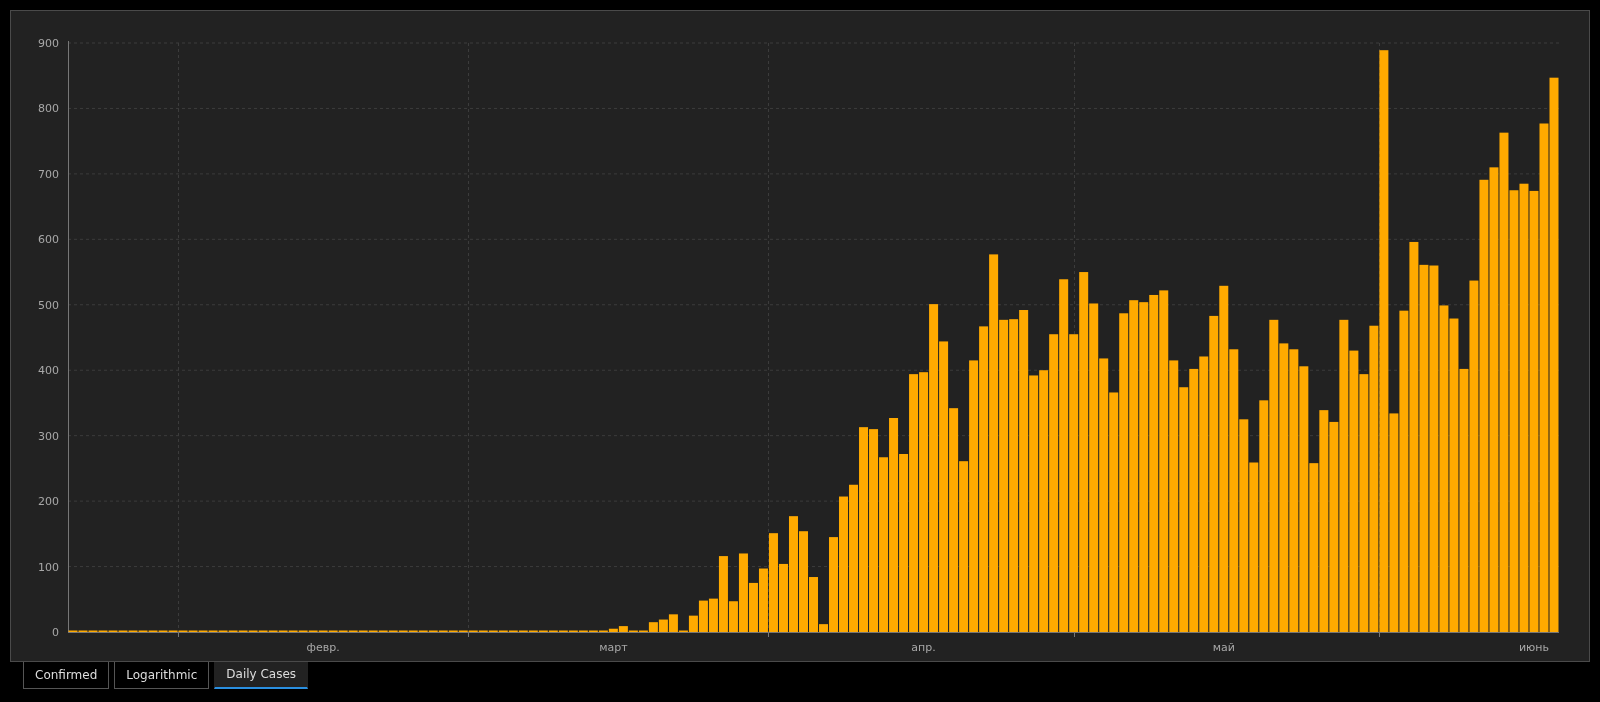 This screenshot has width=1600, height=702. What do you see at coordinates (48, 43) in the screenshot?
I see `y-tick-label: 900` at bounding box center [48, 43].